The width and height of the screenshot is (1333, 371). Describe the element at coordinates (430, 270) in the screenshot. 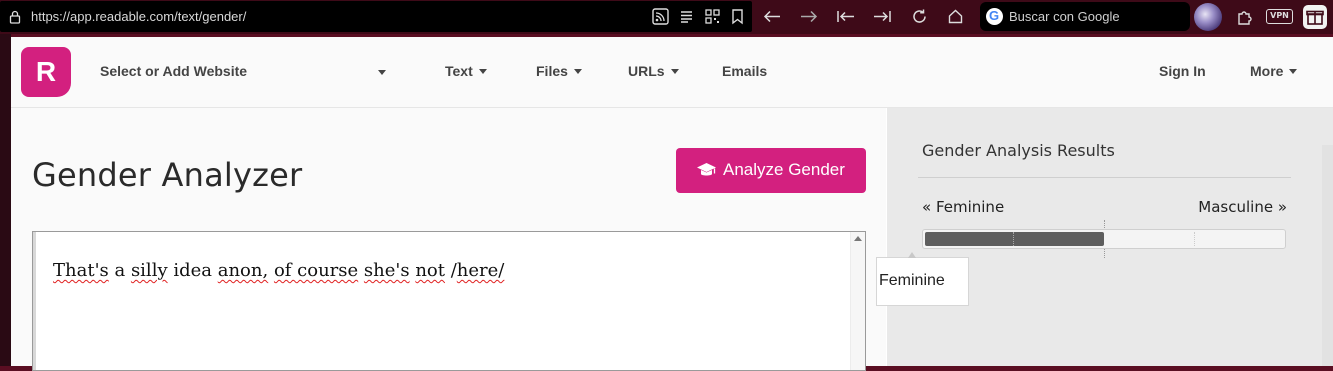

I see `misspelled-word: not` at that location.